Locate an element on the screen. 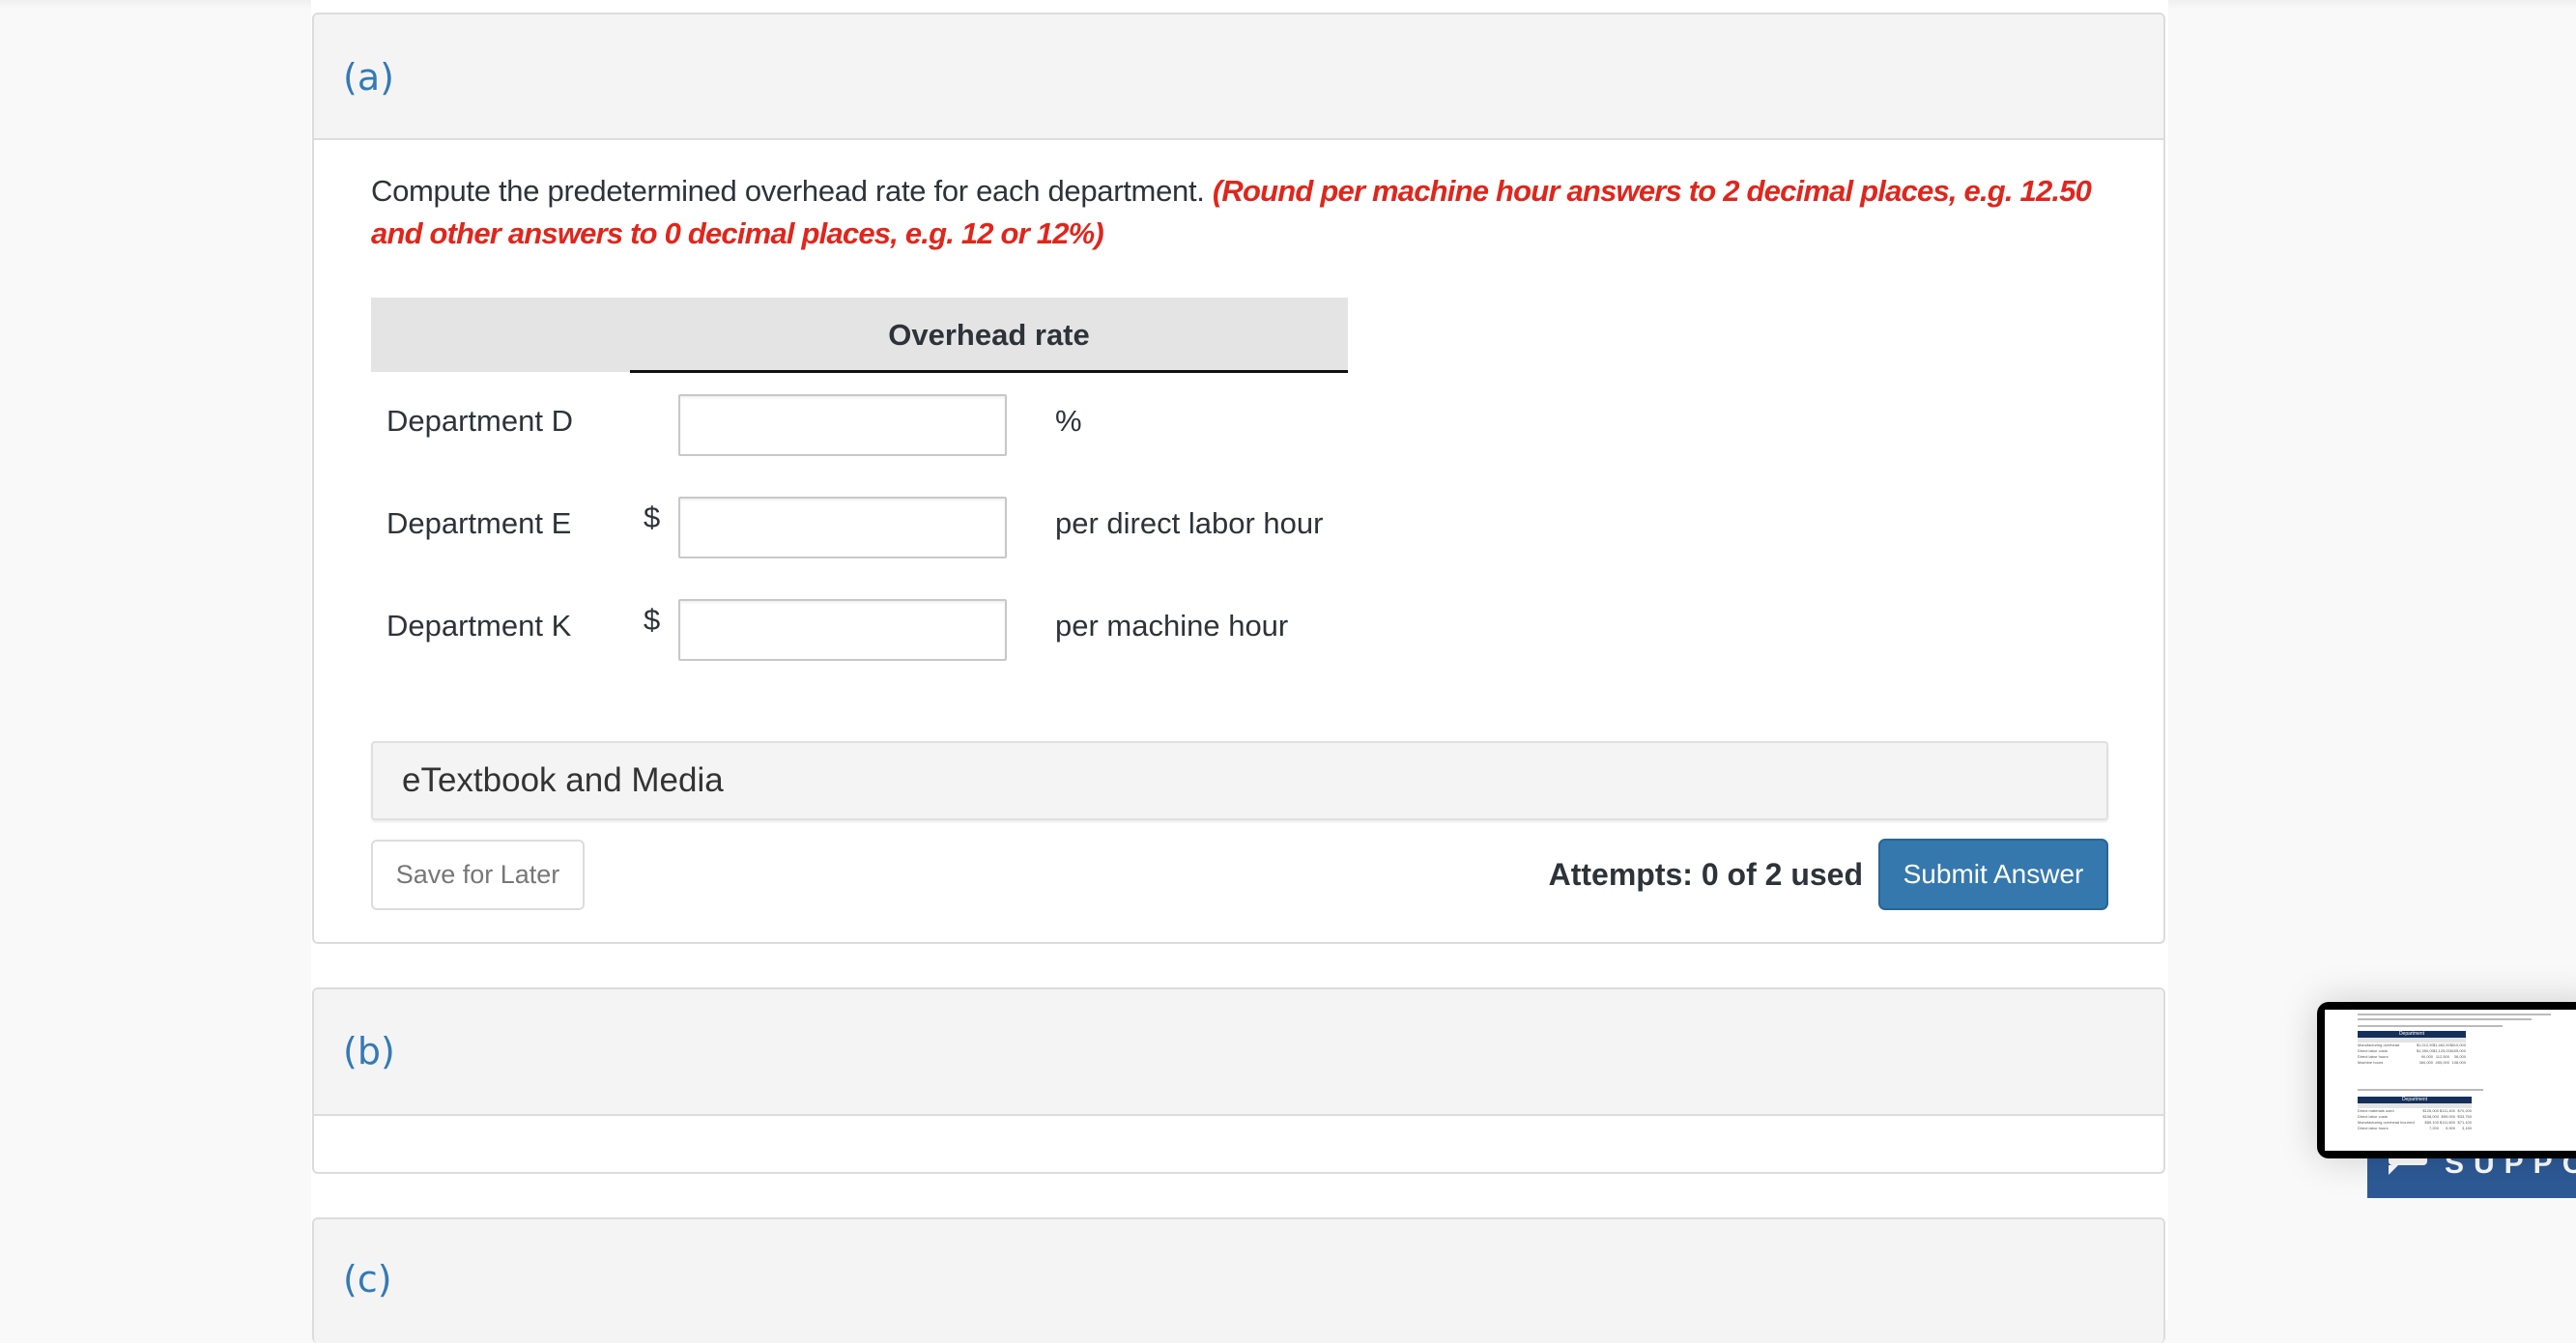  preview-table-row: Direct labor hours 7,200 9,900 3,150 is located at coordinates (2415, 1128).